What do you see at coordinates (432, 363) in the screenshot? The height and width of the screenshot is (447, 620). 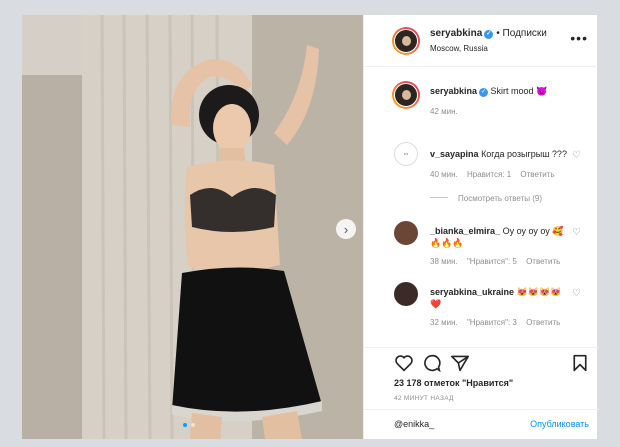 I see `comment-icon` at bounding box center [432, 363].